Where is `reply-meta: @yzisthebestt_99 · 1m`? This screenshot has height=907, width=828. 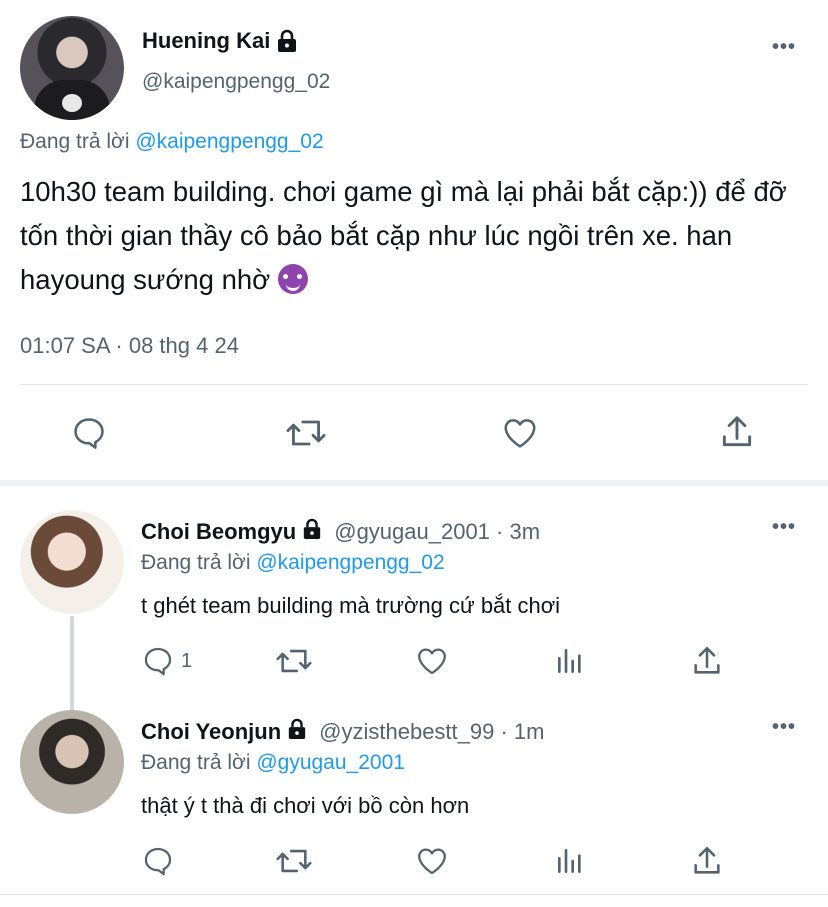 reply-meta: @yzisthebestt_99 · 1m is located at coordinates (432, 731).